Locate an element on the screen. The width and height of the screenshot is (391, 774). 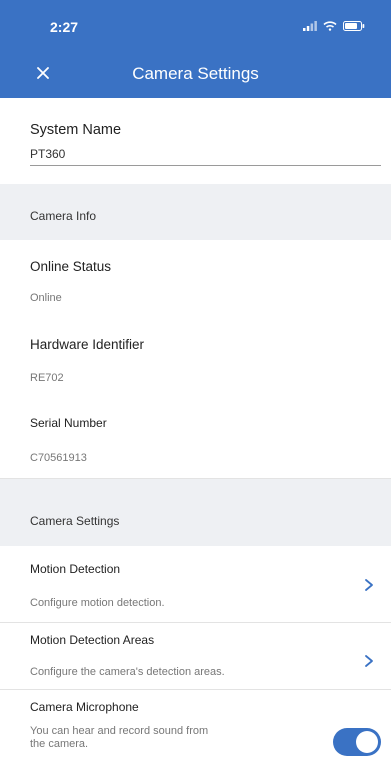
motion-detection-label: Motion Detection is located at coordinates (75, 569).